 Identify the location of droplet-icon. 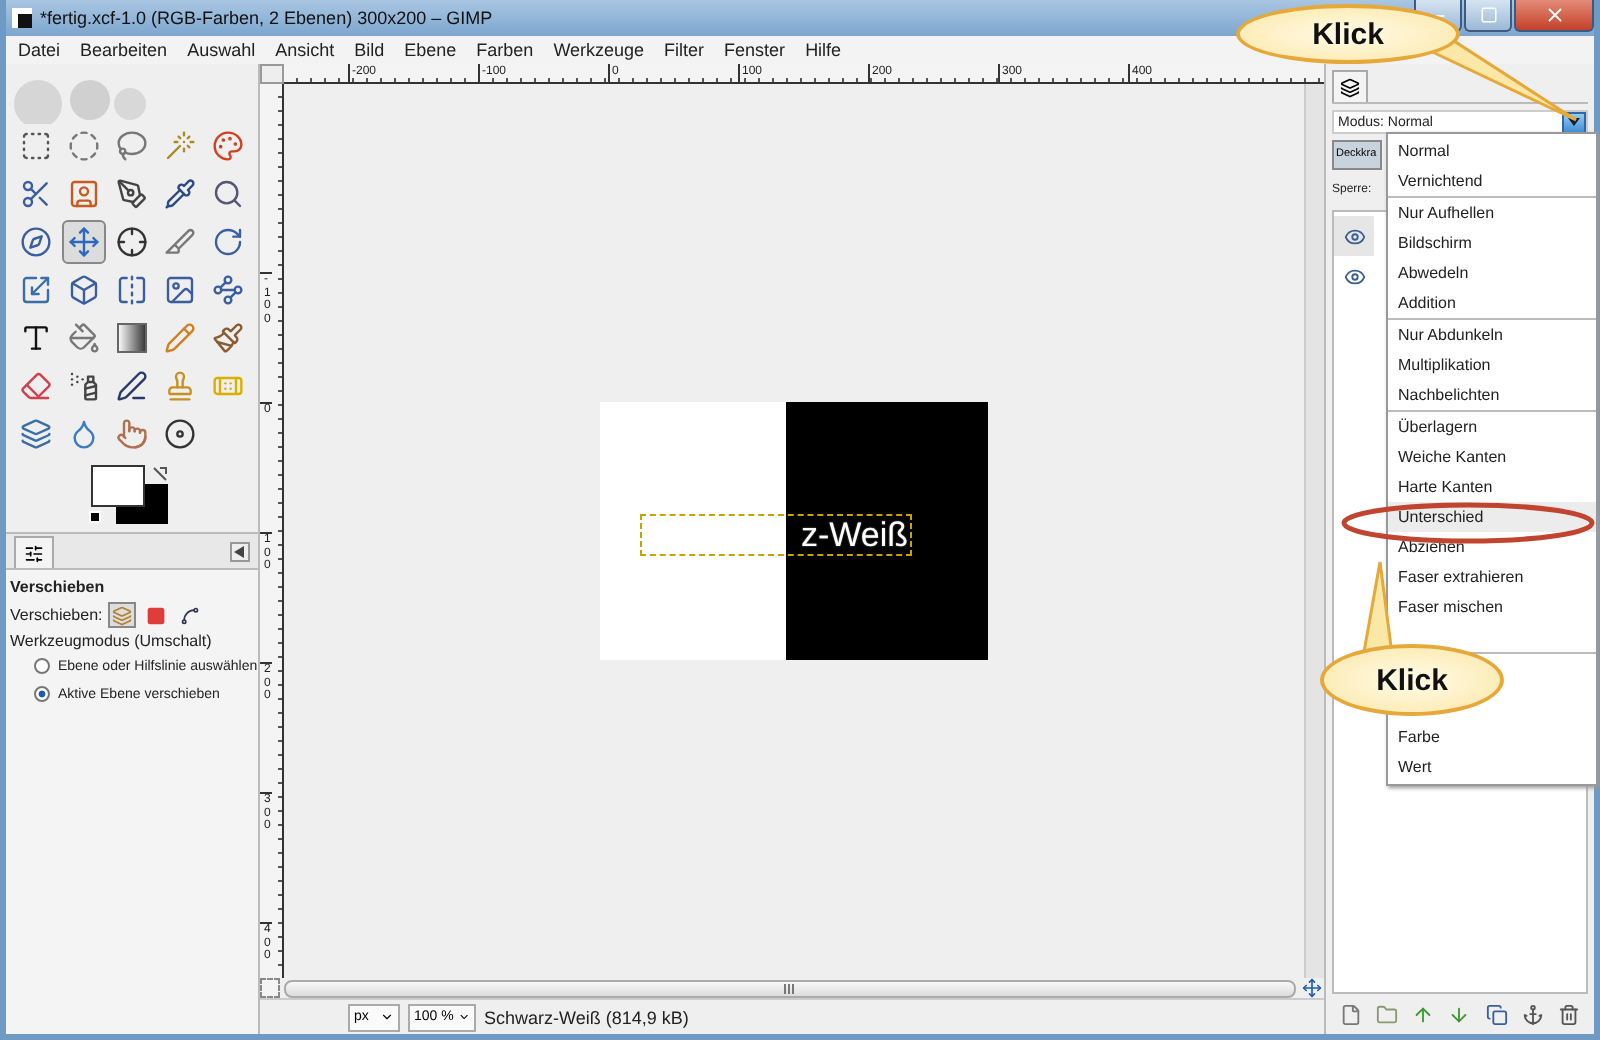
(84, 434).